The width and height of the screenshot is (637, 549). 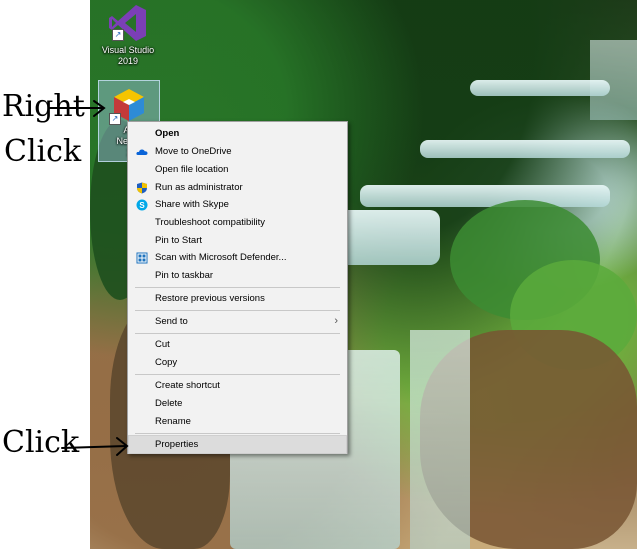 I want to click on arrow-line-click, so click(x=94, y=447).